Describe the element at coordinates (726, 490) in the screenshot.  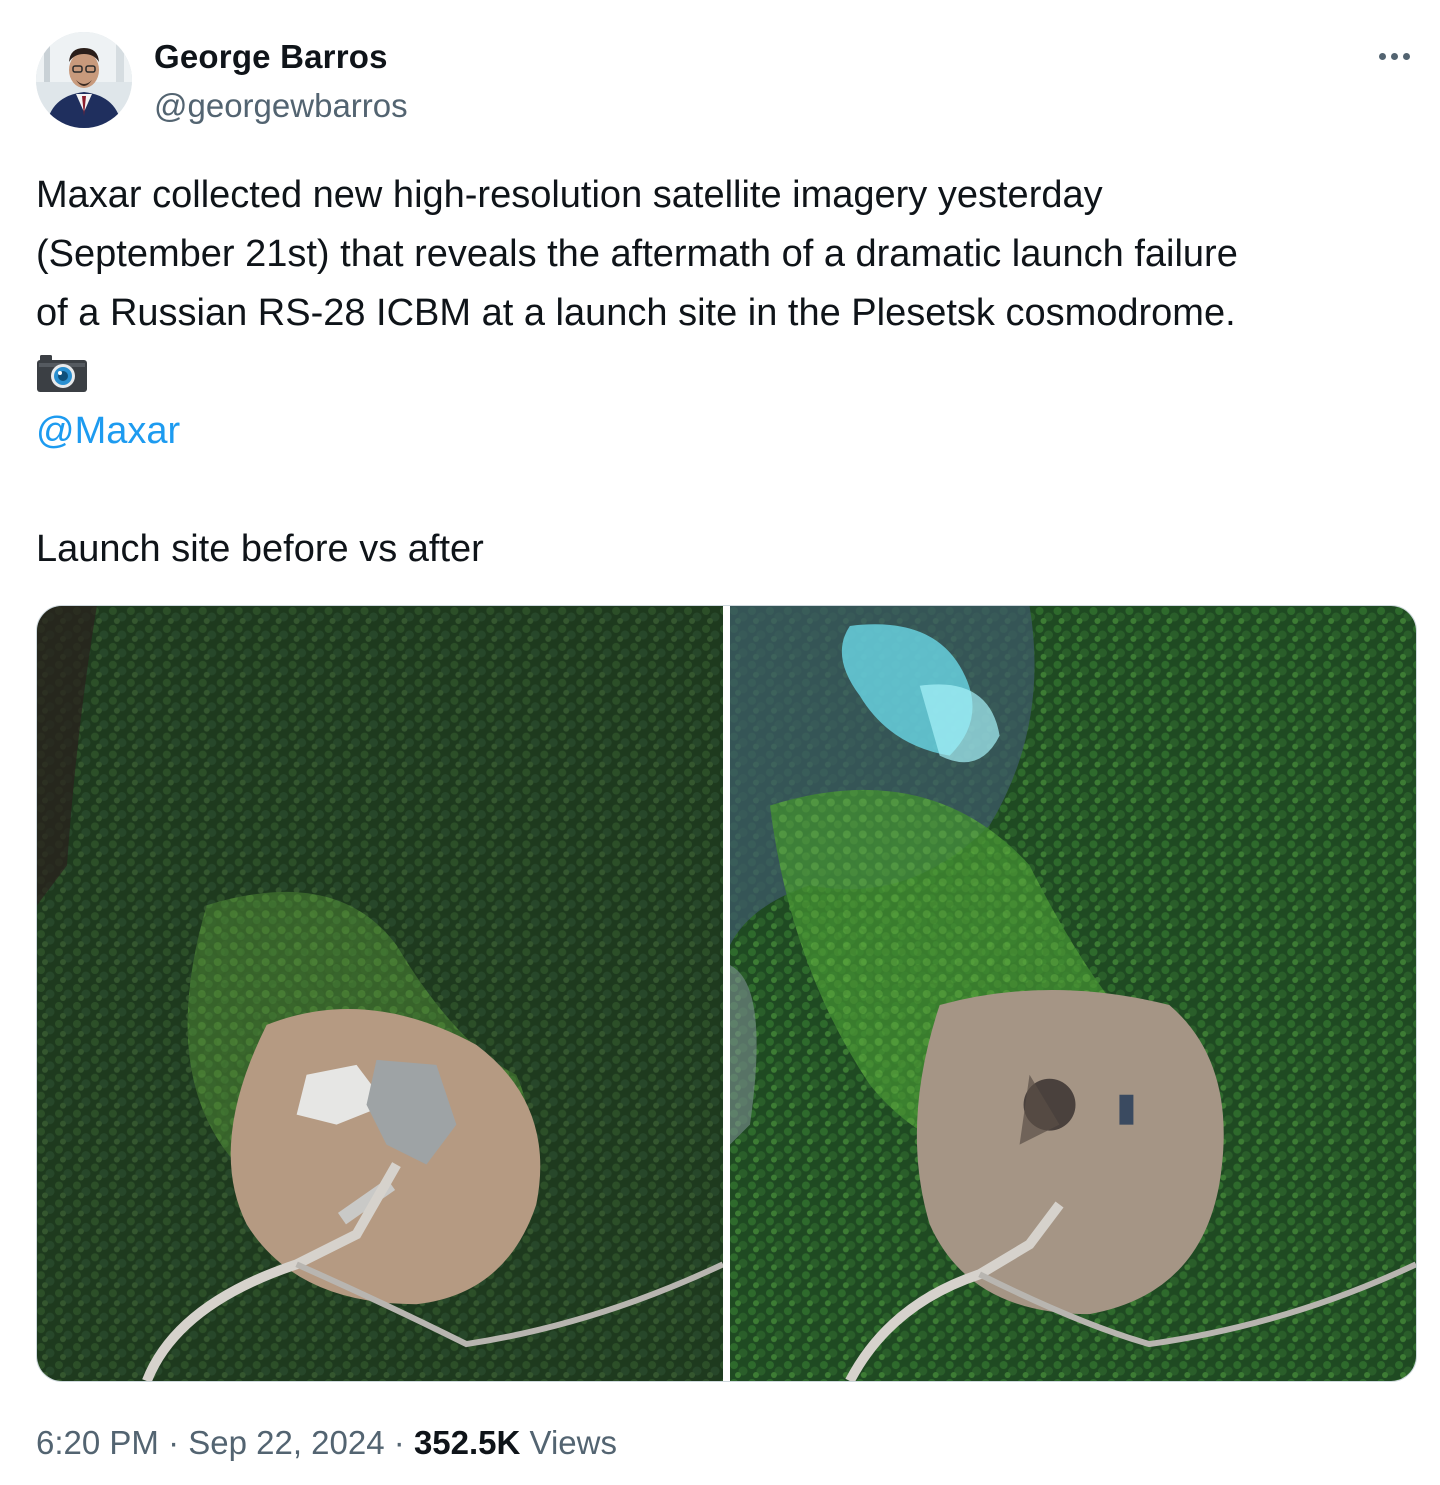
I see `text-spacer` at that location.